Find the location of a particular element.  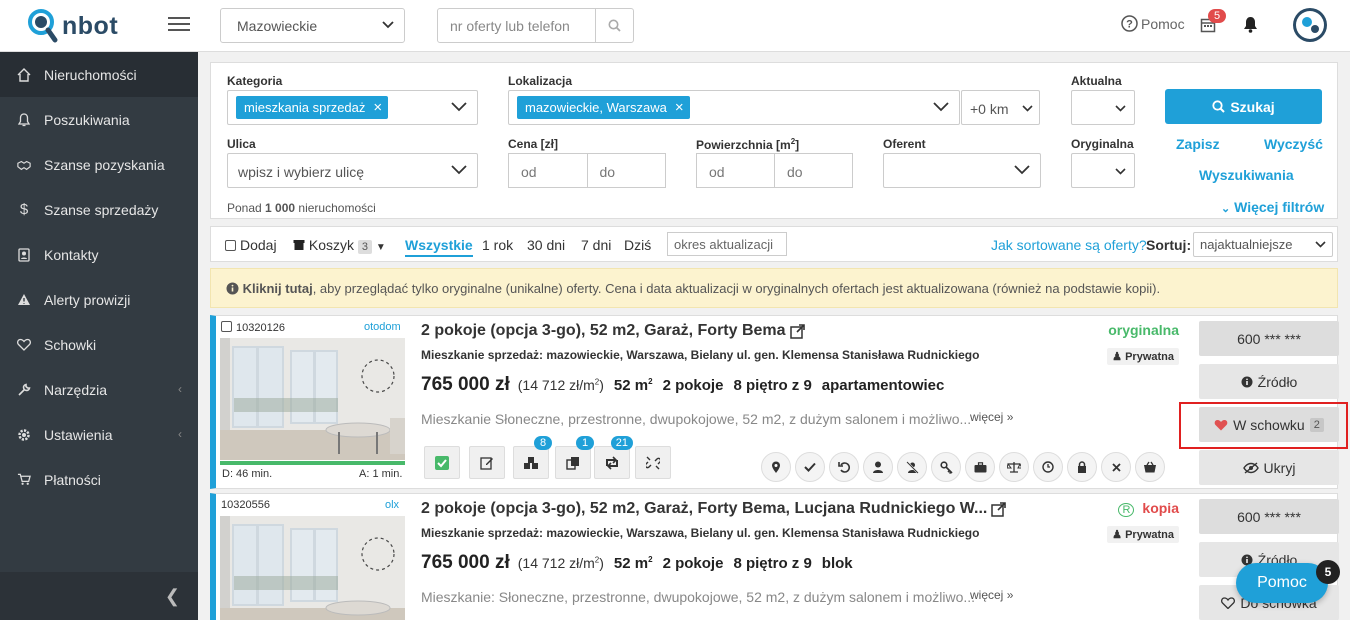

lokalizacja-select: mazowieckie, Warszawa × is located at coordinates (734, 107).